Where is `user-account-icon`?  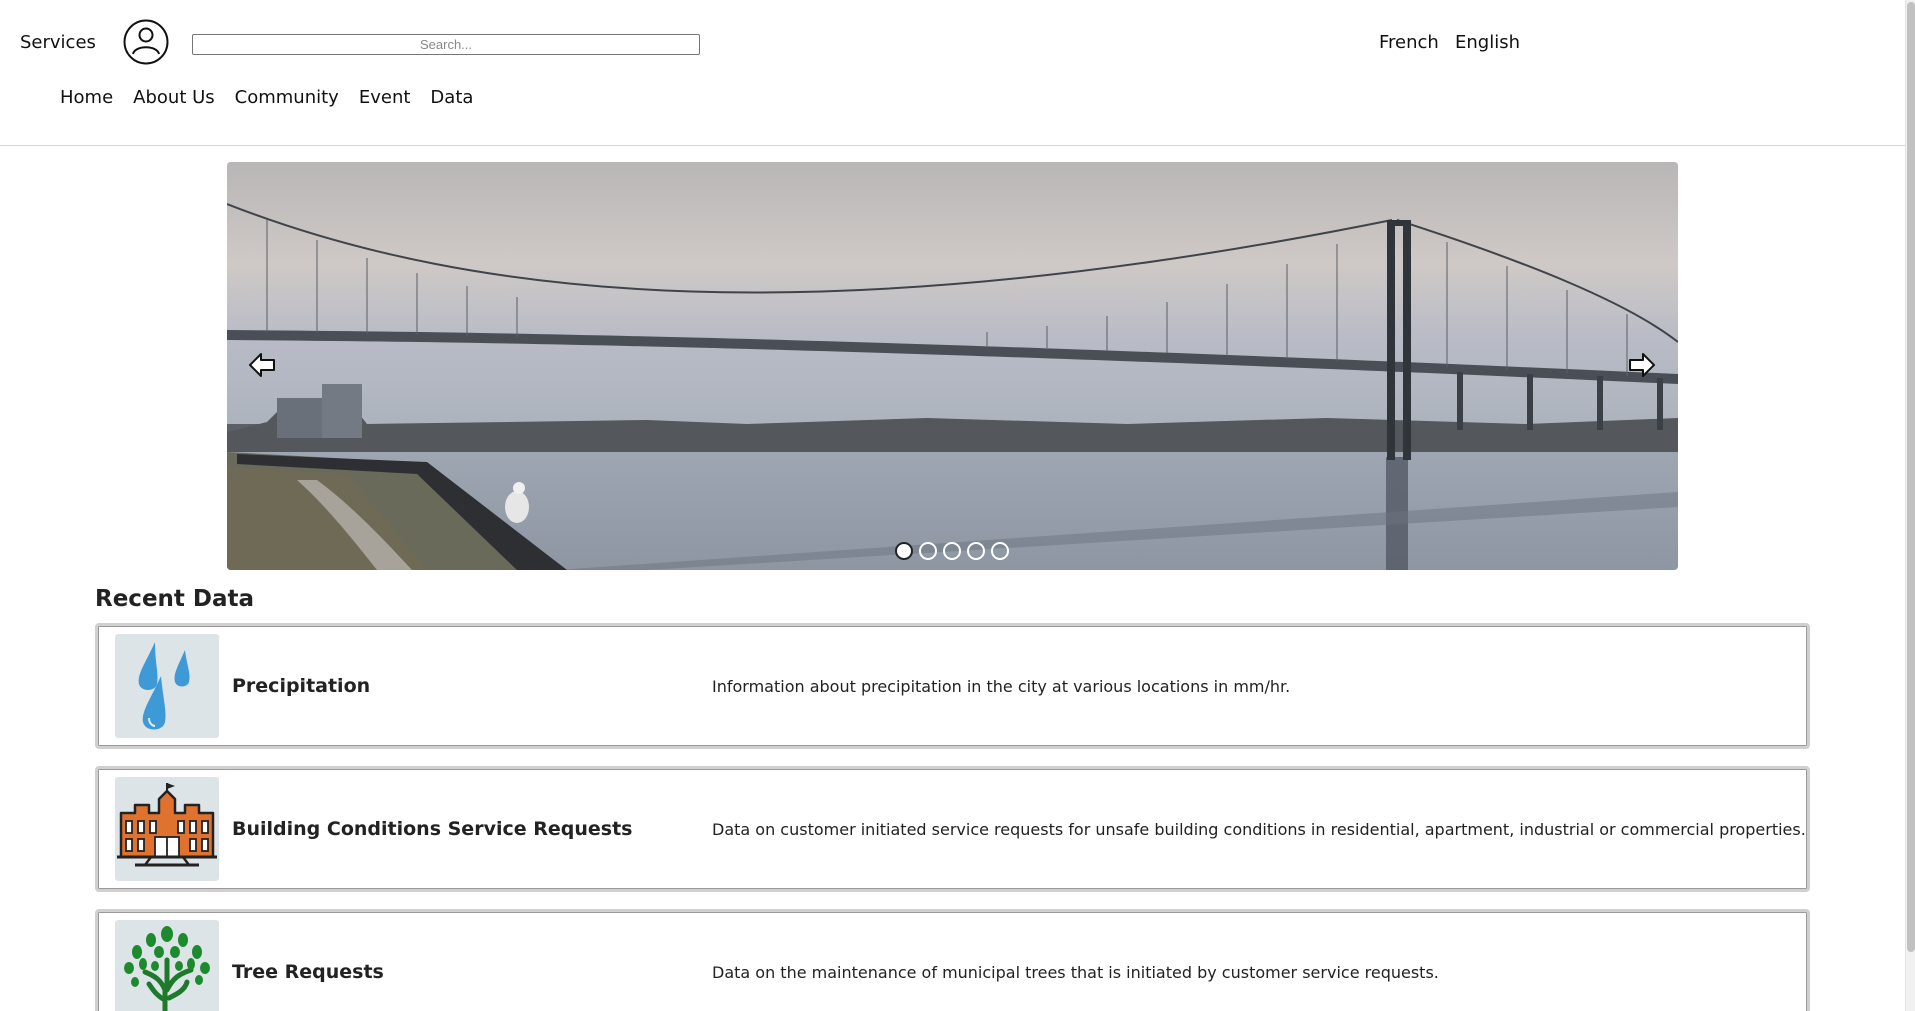
user-account-icon is located at coordinates (146, 42).